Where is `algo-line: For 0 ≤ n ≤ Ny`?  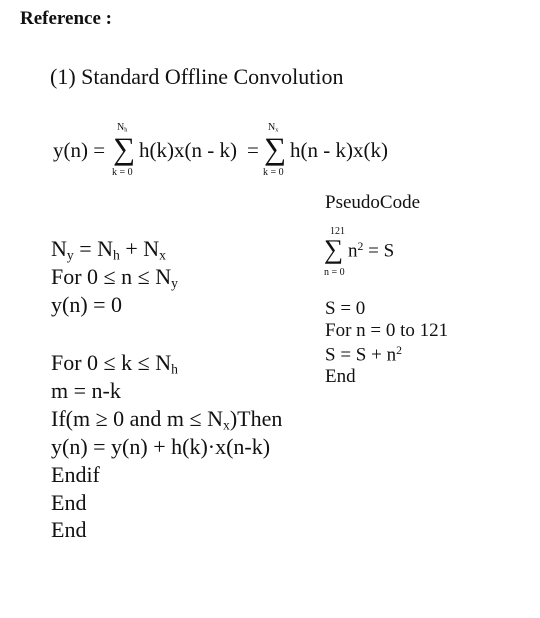 algo-line: For 0 ≤ n ≤ Ny is located at coordinates (114, 277).